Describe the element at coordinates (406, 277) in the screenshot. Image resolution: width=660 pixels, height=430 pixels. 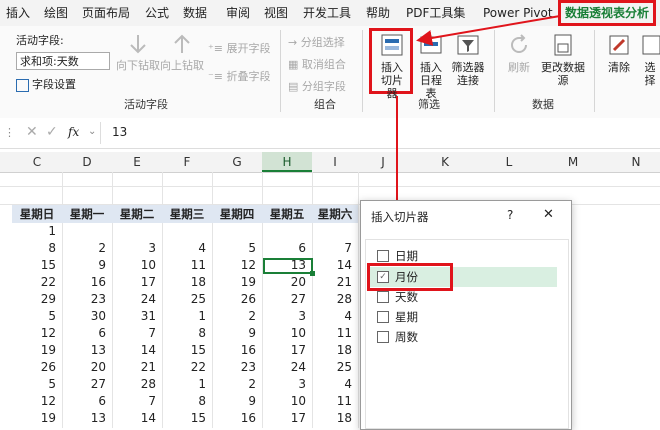
I see `field-label: 月份` at that location.